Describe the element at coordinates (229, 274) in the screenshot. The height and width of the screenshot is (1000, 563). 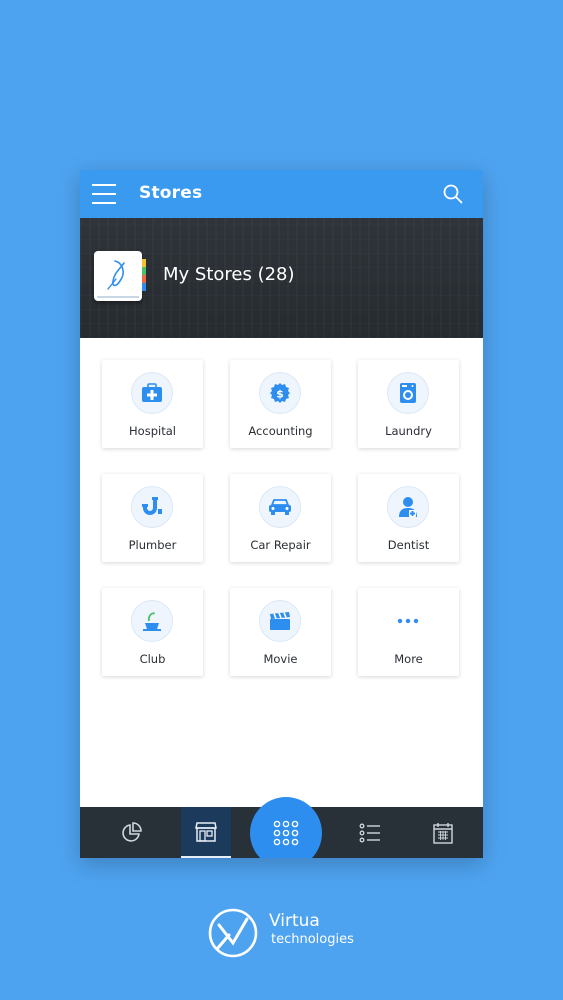
I see `banner-title: My Stores (28)` at that location.